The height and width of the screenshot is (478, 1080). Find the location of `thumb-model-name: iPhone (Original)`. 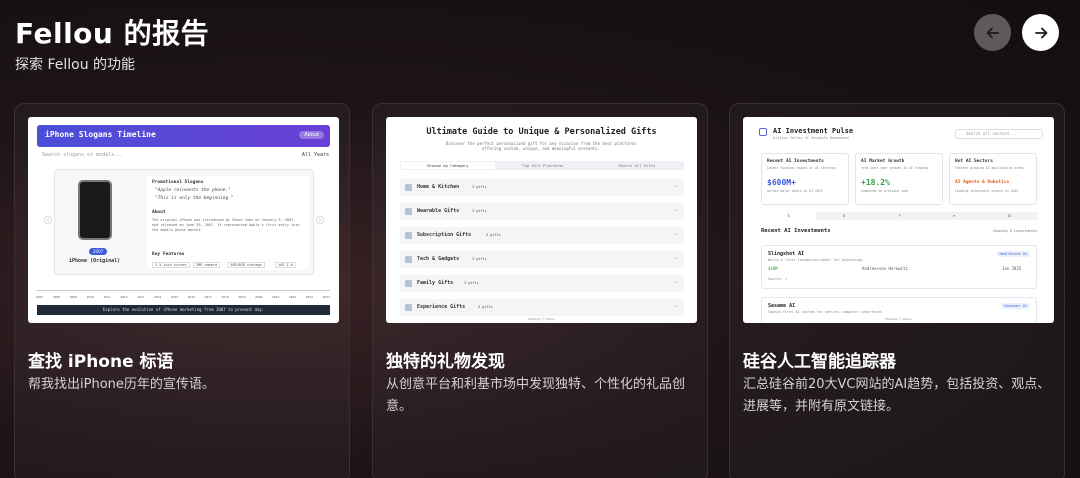

thumb-model-name: iPhone (Original) is located at coordinates (95, 261).